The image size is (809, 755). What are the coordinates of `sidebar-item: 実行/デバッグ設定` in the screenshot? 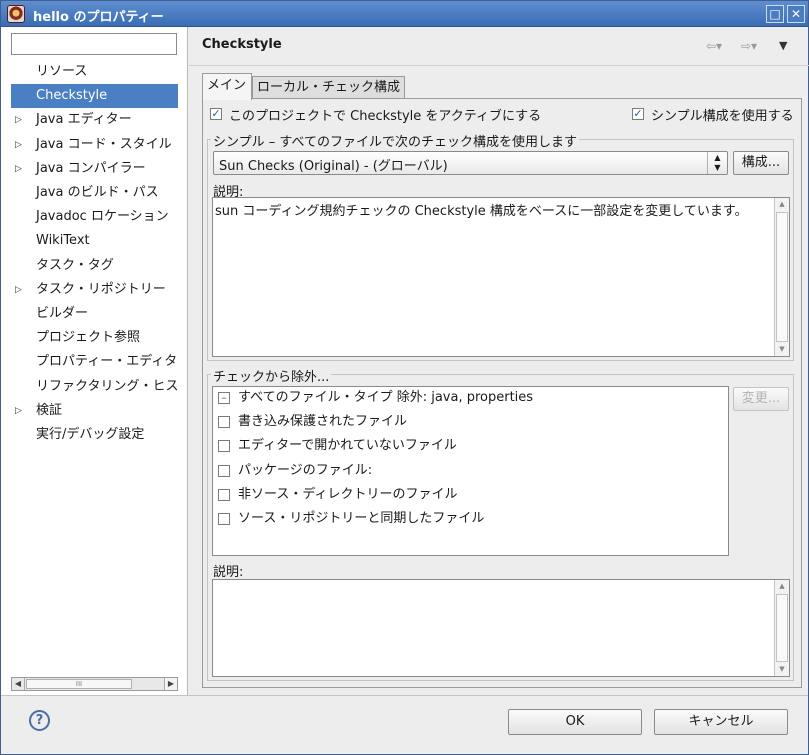 It's located at (94, 435).